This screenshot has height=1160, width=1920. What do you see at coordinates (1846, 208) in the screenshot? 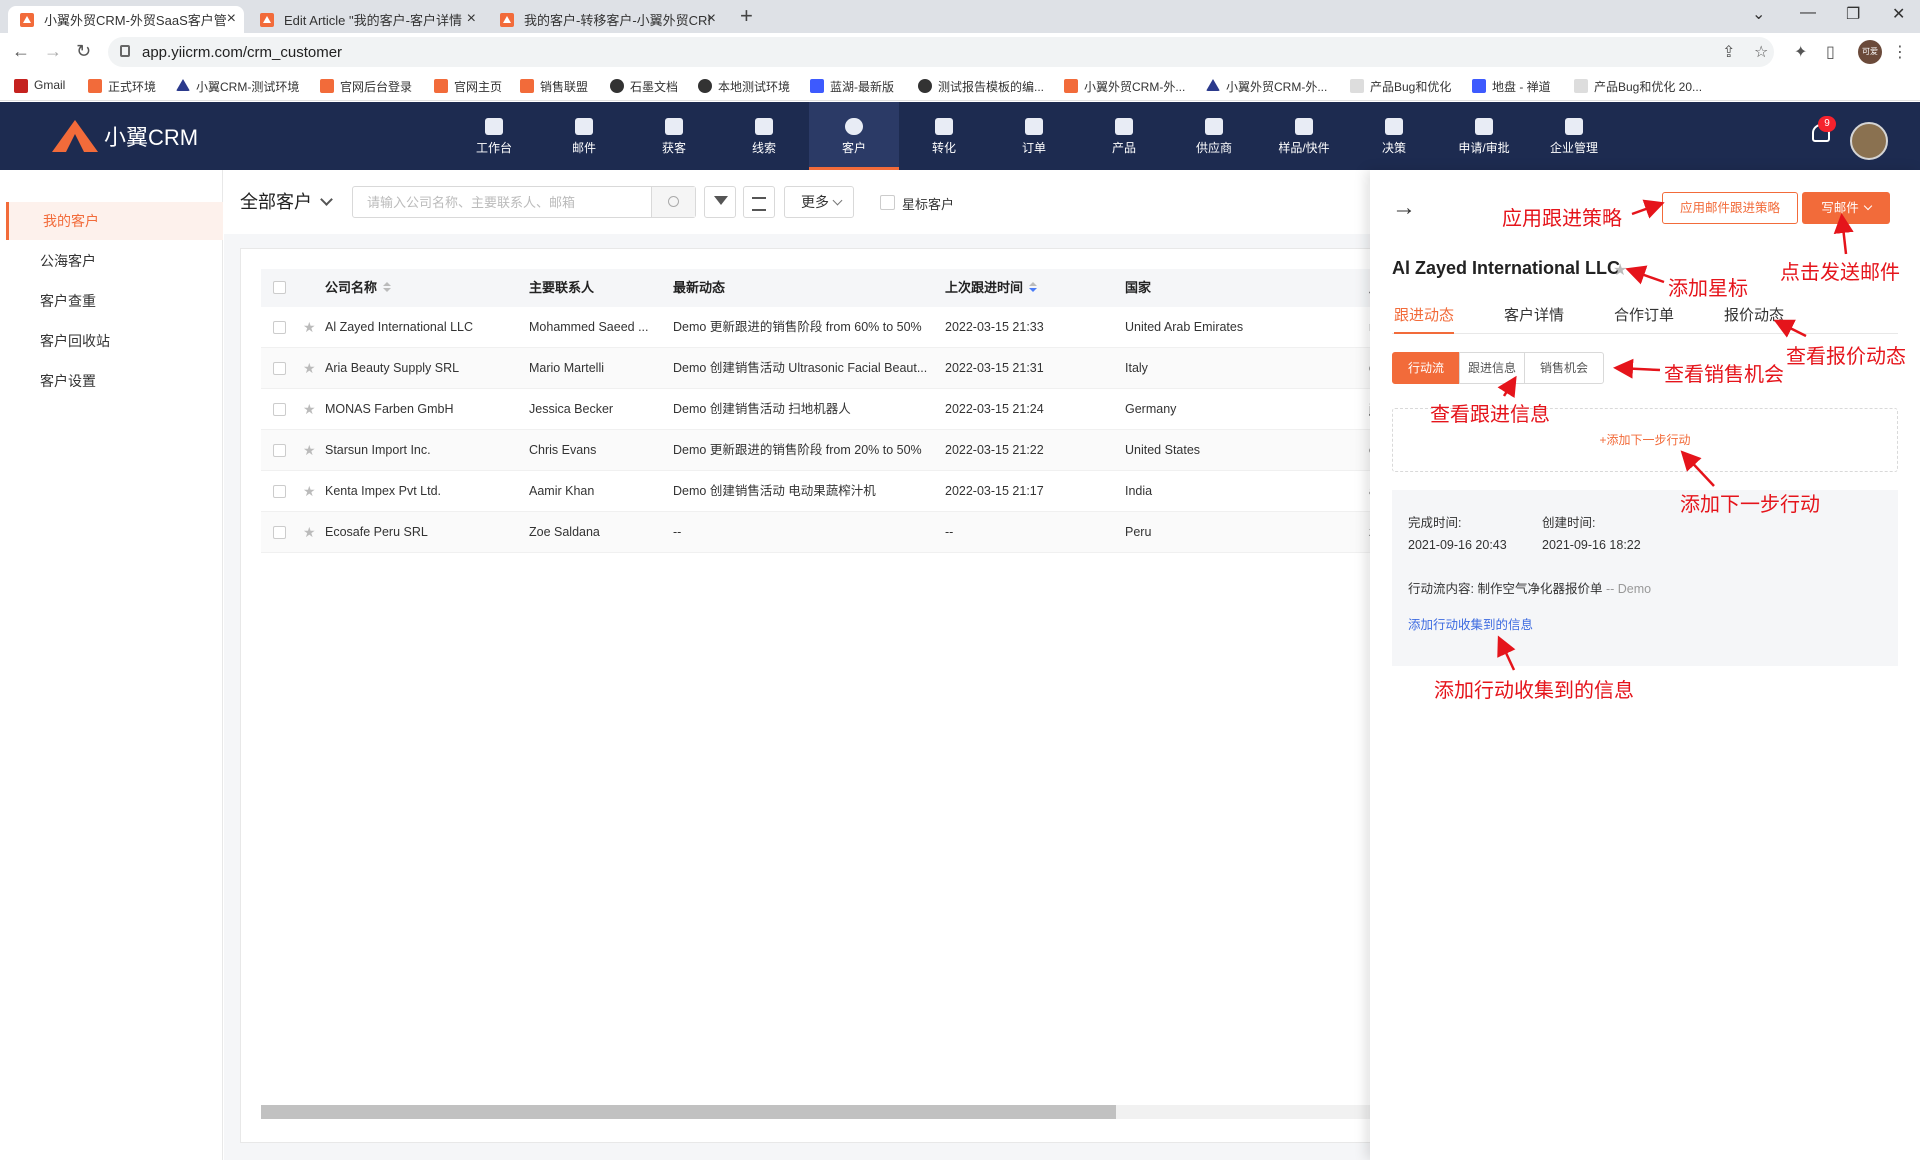
I see `write-mail-button: 写邮件` at bounding box center [1846, 208].